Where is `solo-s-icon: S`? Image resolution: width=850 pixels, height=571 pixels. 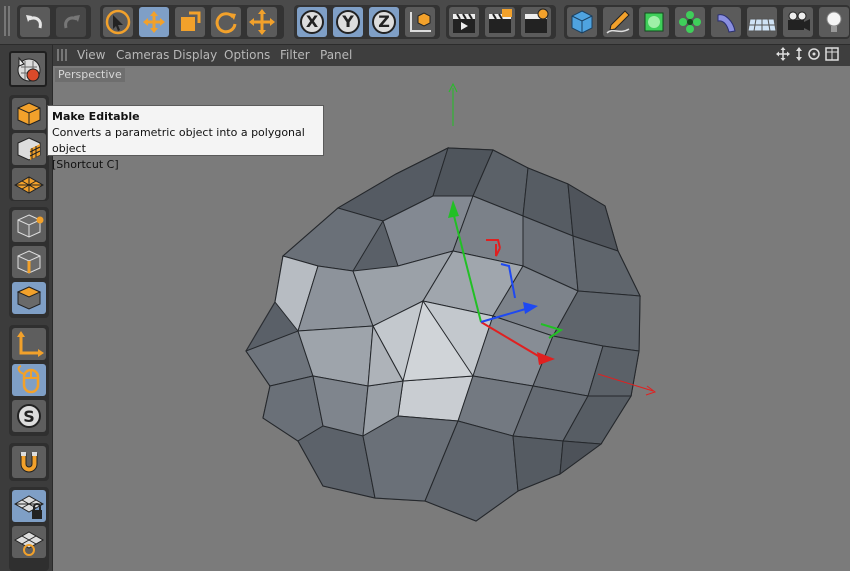 solo-s-icon: S is located at coordinates (29, 416).